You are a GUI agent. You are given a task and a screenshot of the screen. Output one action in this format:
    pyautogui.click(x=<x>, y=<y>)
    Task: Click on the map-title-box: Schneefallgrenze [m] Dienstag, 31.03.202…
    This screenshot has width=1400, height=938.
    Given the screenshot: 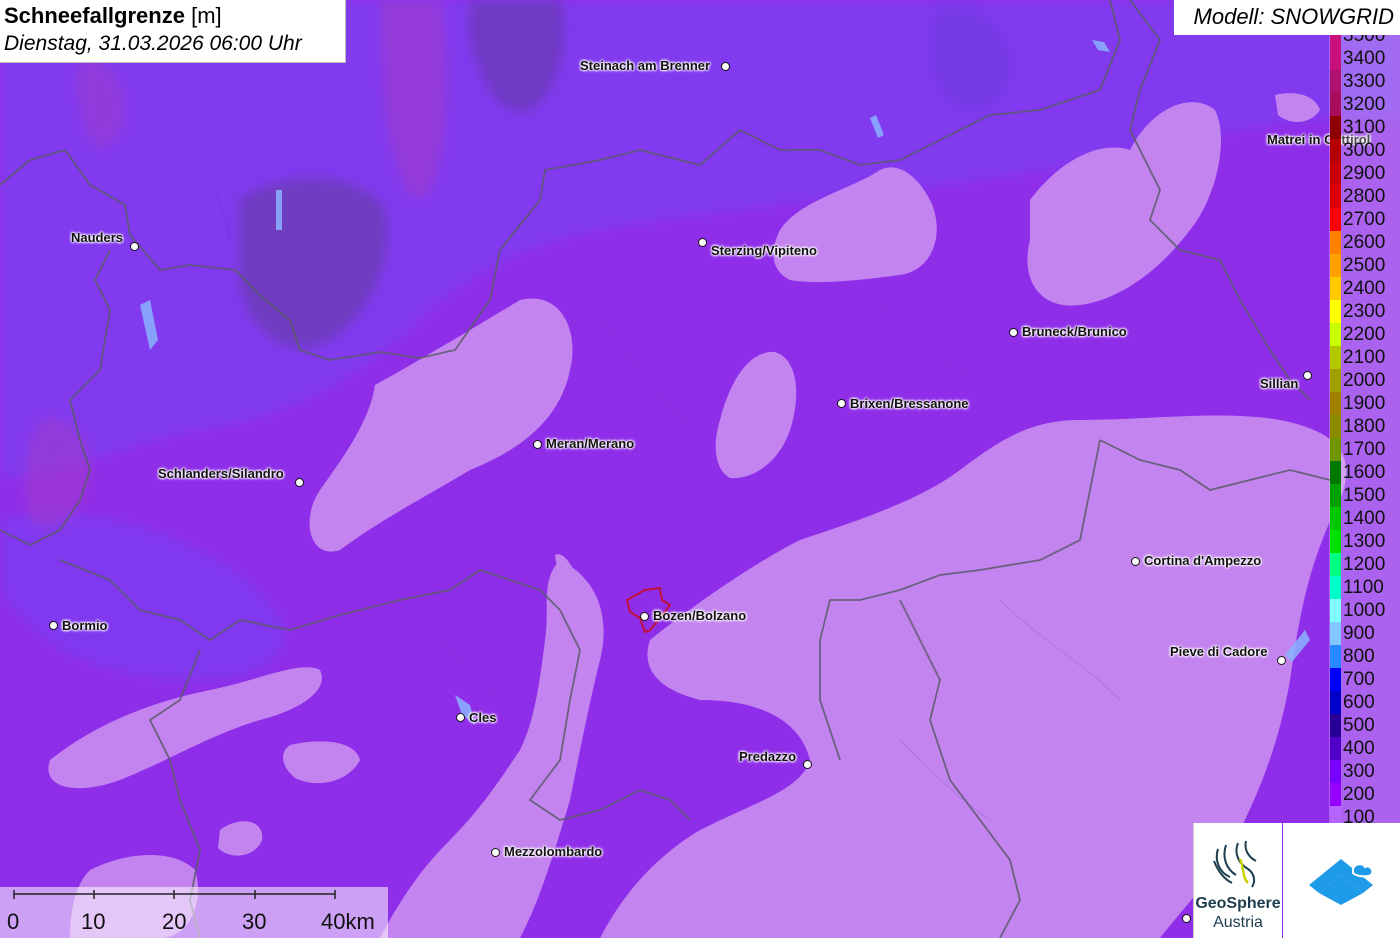 What is the action you would take?
    pyautogui.click(x=173, y=31)
    